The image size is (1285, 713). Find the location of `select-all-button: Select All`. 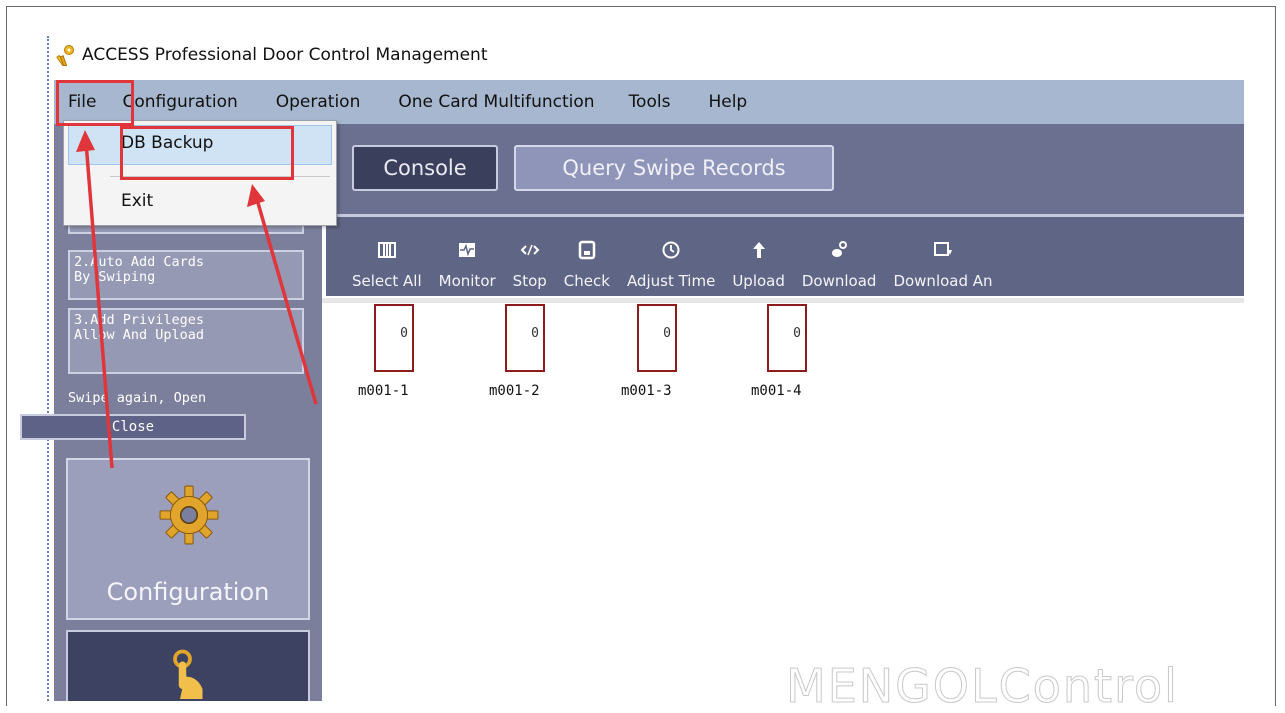

select-all-button: Select All is located at coordinates (387, 265).